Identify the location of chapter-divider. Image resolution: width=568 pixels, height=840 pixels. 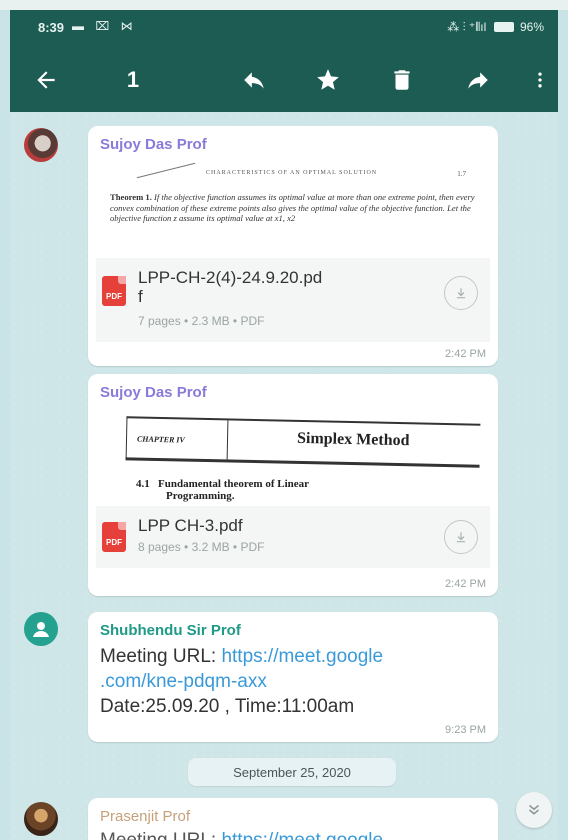
(227, 440).